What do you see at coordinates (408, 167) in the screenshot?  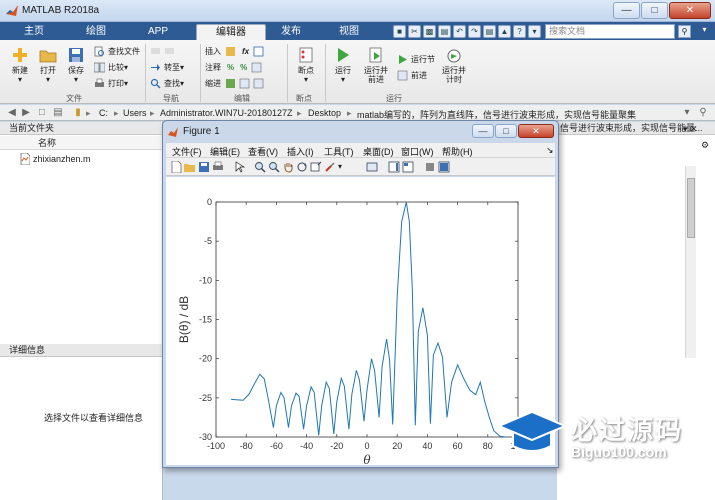 I see `insert-legend-icon` at bounding box center [408, 167].